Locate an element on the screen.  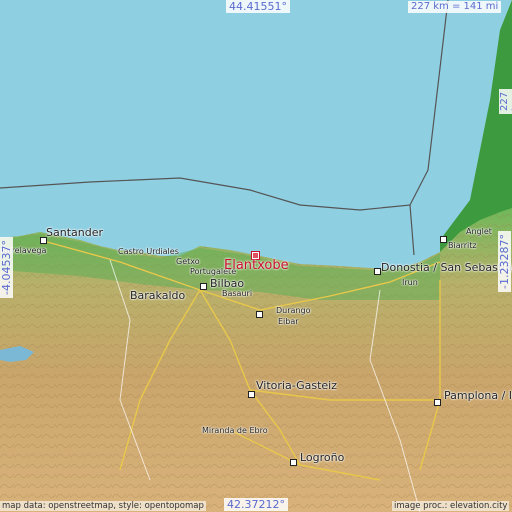
place-logrono: Logroño is located at coordinates (322, 457).